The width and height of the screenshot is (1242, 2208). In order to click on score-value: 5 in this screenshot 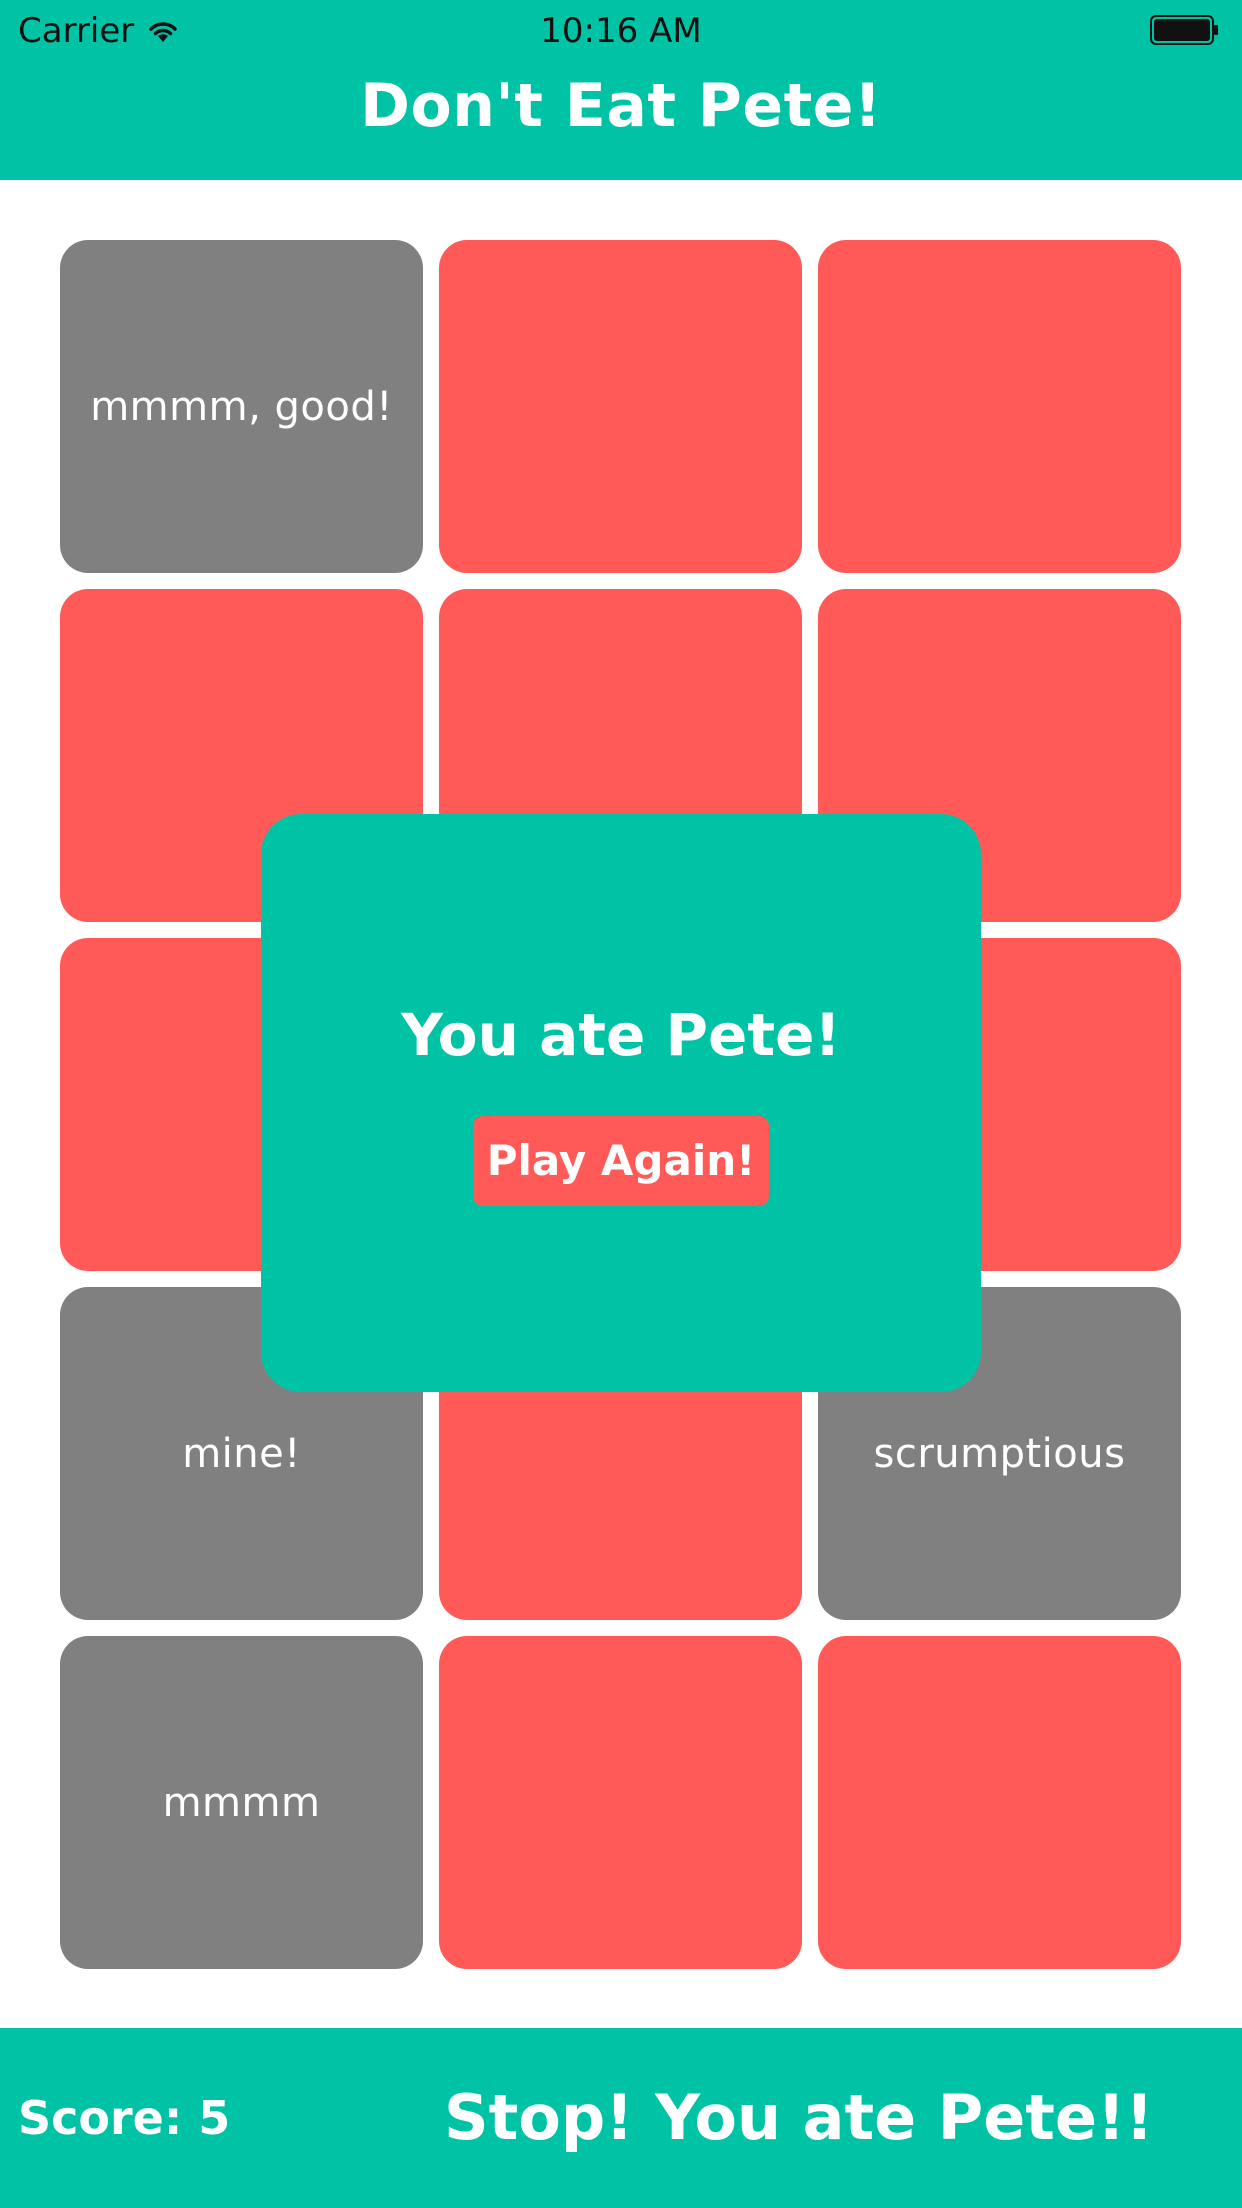, I will do `click(214, 2118)`.